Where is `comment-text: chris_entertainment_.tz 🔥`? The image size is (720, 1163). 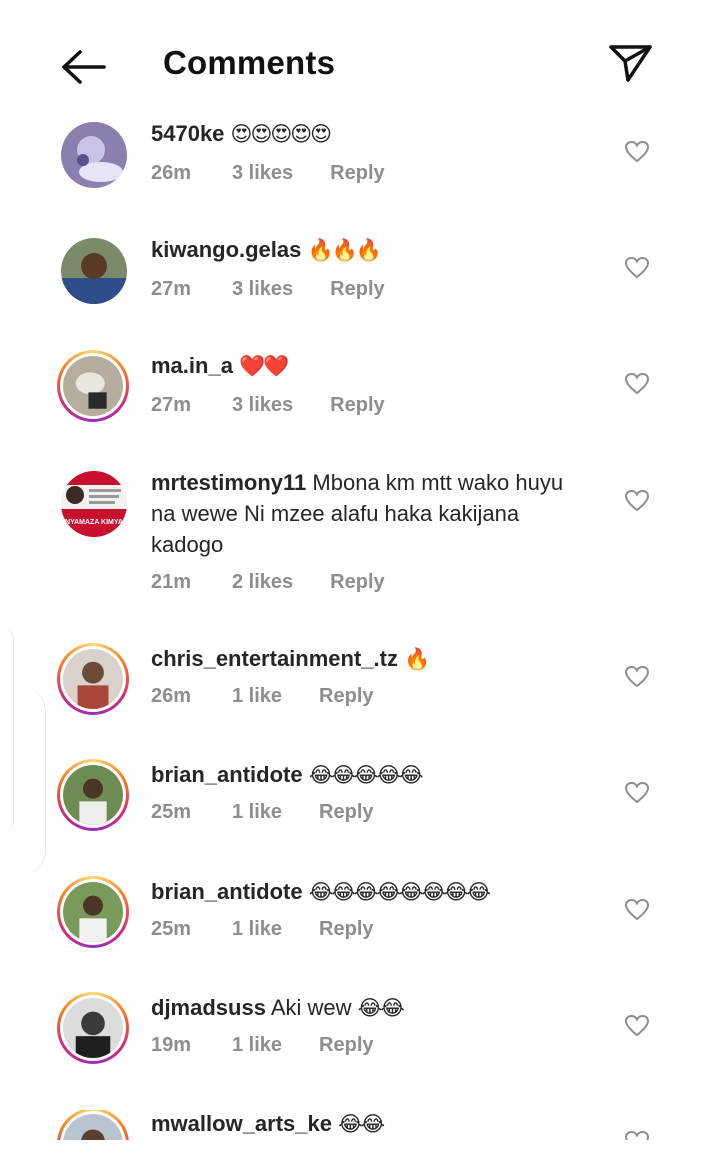 comment-text: chris_entertainment_.tz 🔥 is located at coordinates (371, 659).